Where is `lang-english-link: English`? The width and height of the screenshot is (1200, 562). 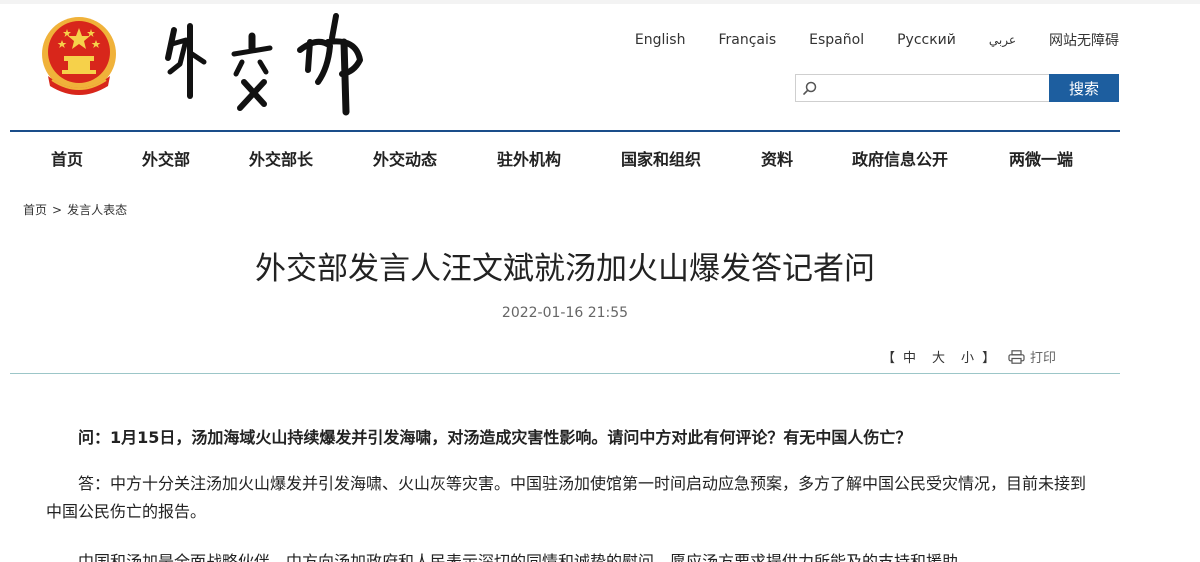 lang-english-link: English is located at coordinates (660, 40).